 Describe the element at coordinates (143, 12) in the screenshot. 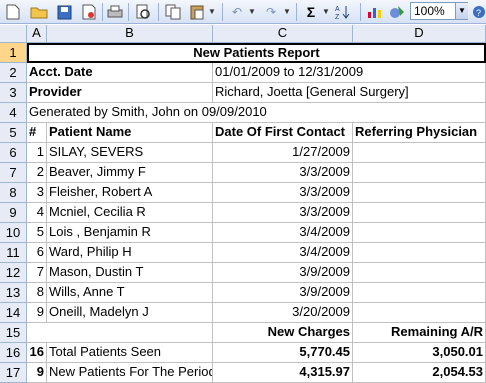

I see `print-preview-icon` at that location.